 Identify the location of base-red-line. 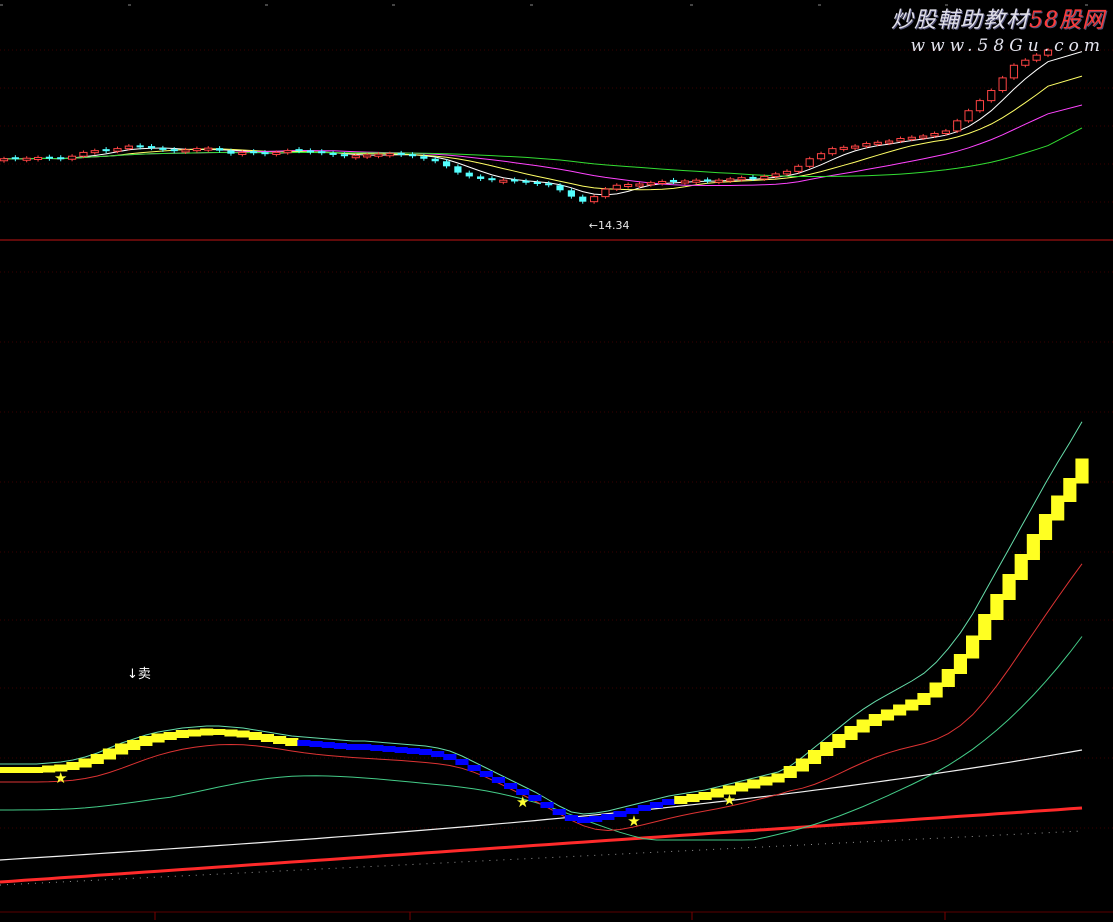
(541, 845).